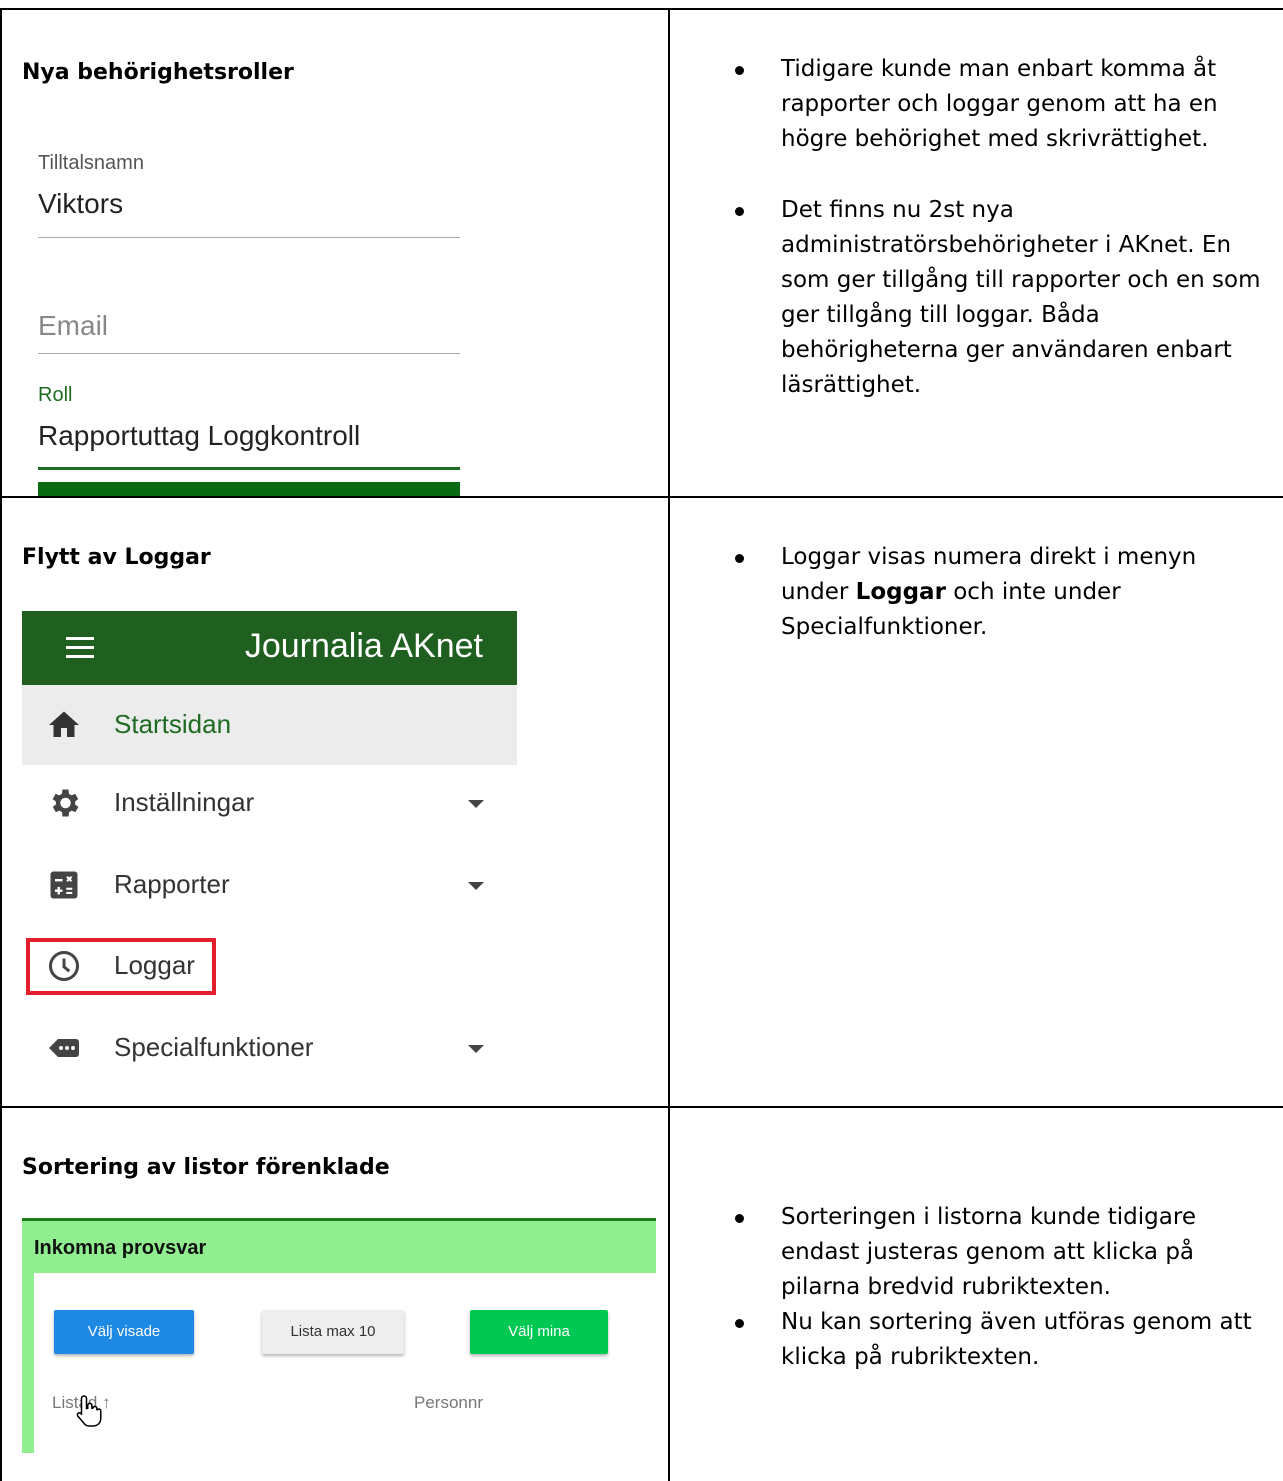 This screenshot has width=1283, height=1481. Describe the element at coordinates (249, 468) in the screenshot. I see `role-field-underline` at that location.